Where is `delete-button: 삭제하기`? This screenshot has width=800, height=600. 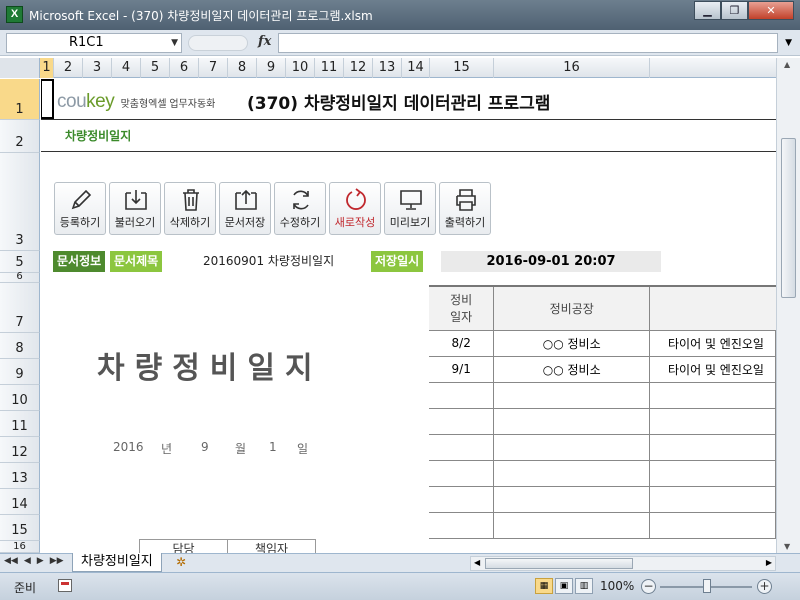 delete-button: 삭제하기 is located at coordinates (190, 208).